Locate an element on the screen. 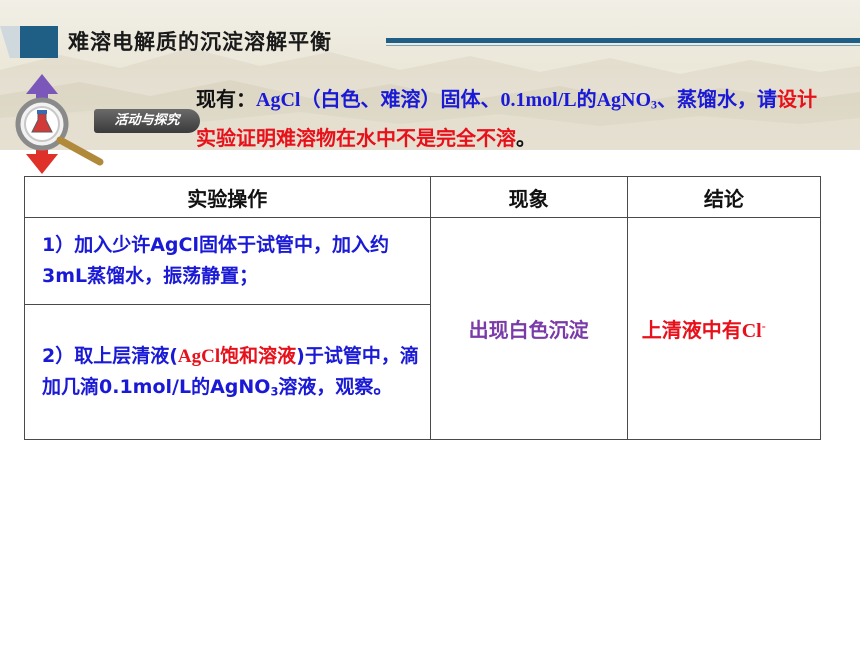 The height and width of the screenshot is (645, 860). title-accent-block is located at coordinates (39, 42).